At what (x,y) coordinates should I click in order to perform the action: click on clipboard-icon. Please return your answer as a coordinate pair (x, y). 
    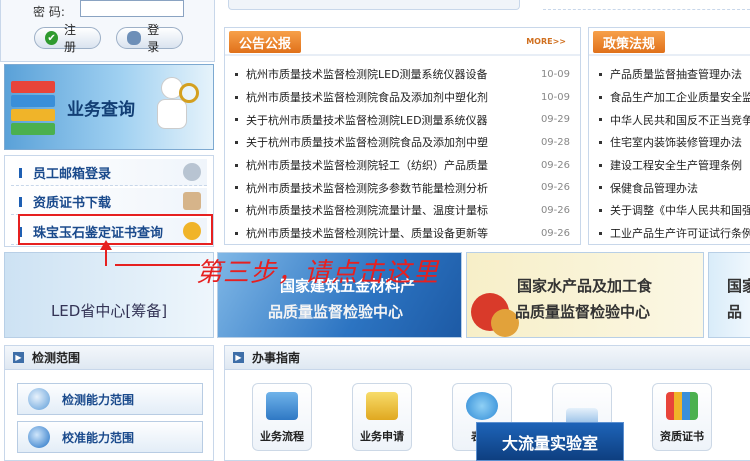
    Looking at the image, I should click on (192, 201).